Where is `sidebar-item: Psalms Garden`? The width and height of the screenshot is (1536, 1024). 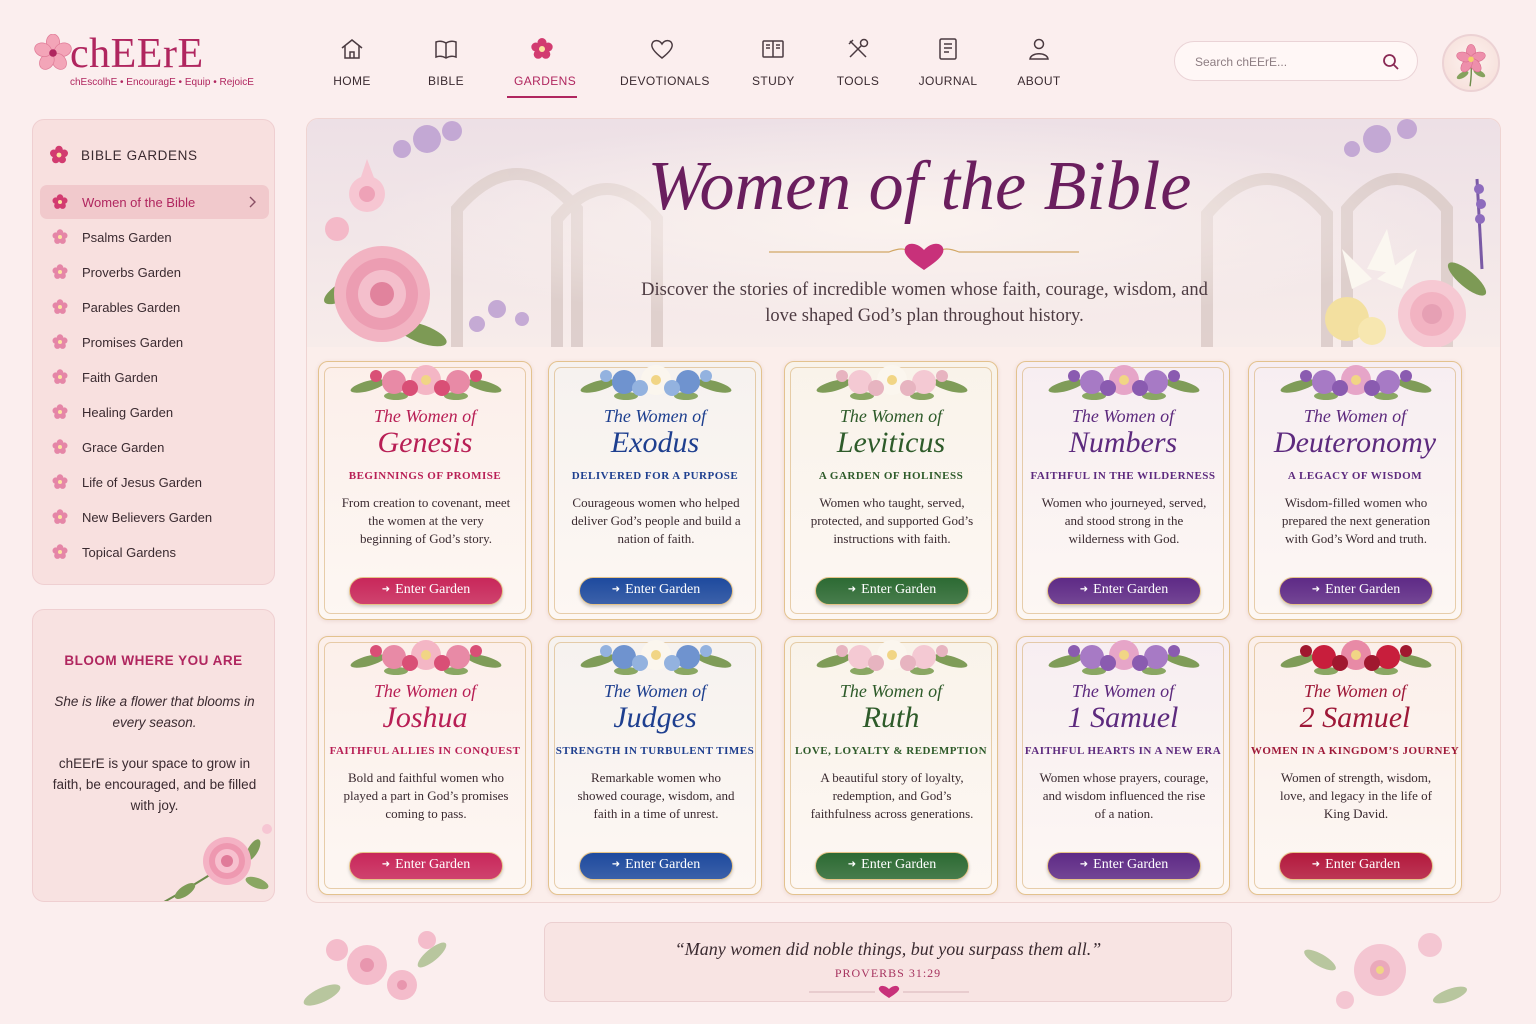 sidebar-item: Psalms Garden is located at coordinates (154, 237).